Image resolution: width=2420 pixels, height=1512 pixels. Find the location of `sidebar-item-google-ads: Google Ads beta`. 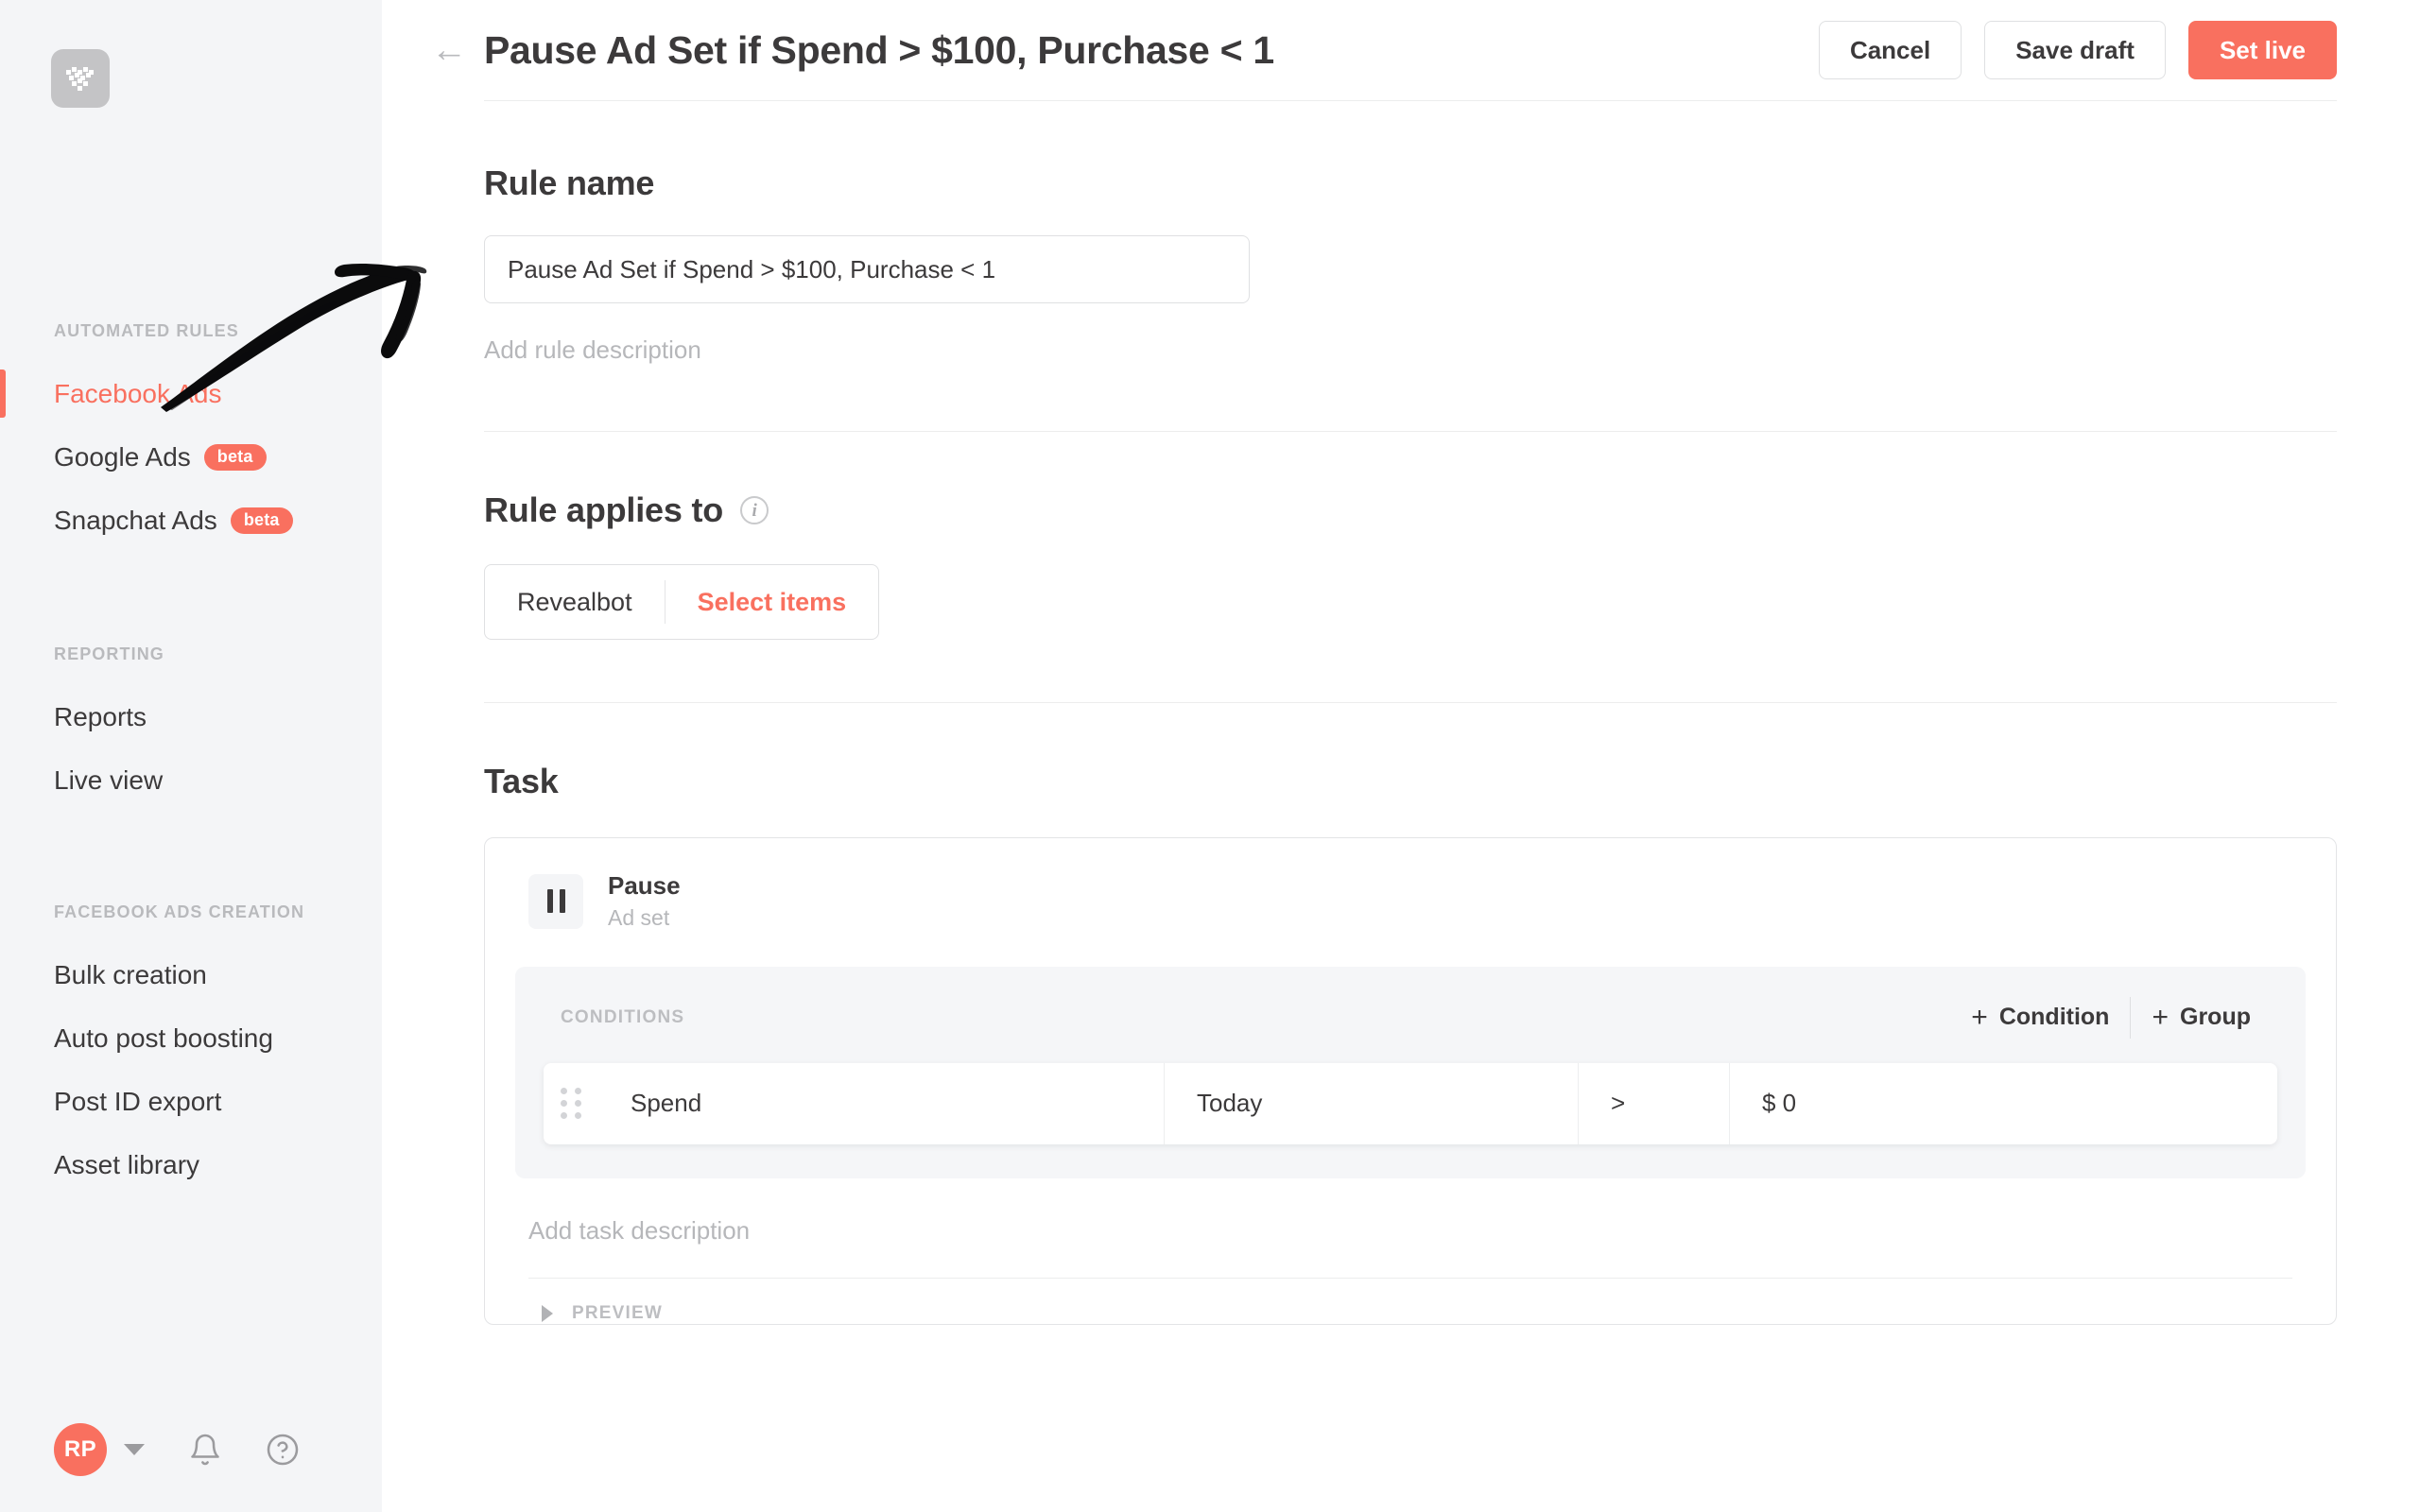

sidebar-item-google-ads: Google Ads beta is located at coordinates (191, 457).